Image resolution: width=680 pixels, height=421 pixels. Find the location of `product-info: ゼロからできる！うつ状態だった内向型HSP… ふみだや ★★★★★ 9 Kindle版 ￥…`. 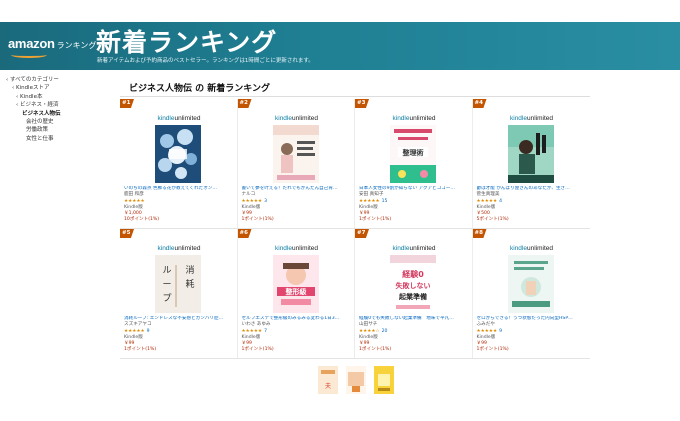

product-info: ゼロからできる！うつ状態だった内向型HSP… ふみだや ★★★★★ 9 Kindle版 ￥… is located at coordinates (533, 335).